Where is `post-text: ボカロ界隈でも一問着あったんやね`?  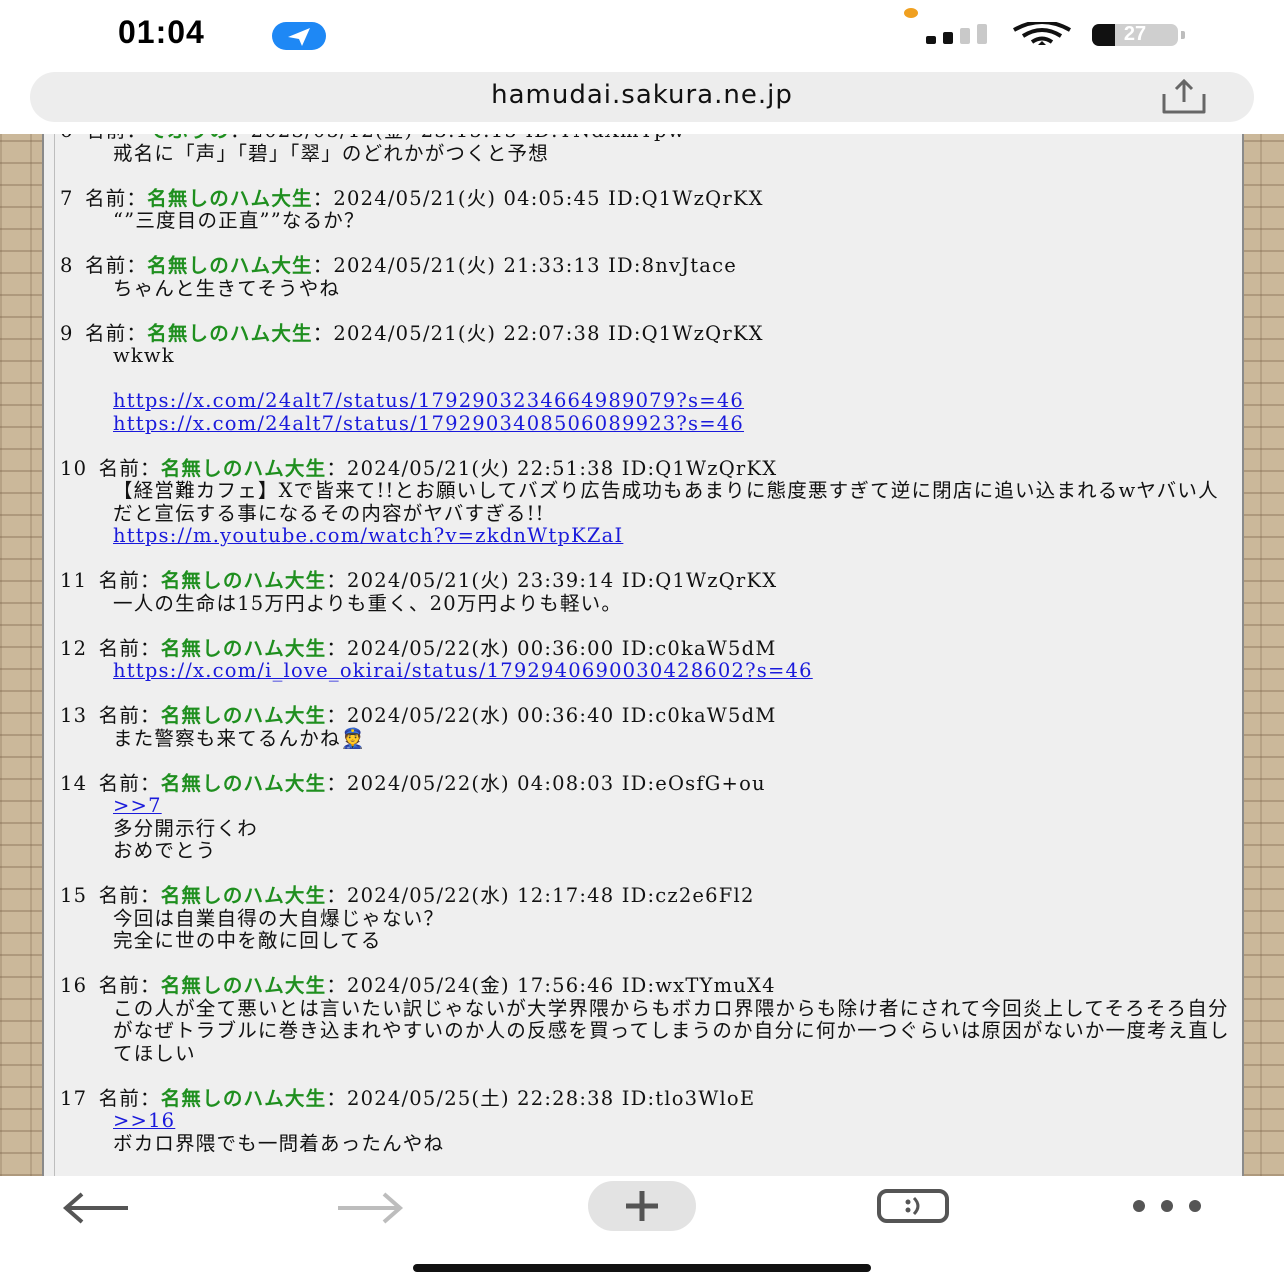 post-text: ボカロ界隈でも一問着あったんやね is located at coordinates (279, 1143).